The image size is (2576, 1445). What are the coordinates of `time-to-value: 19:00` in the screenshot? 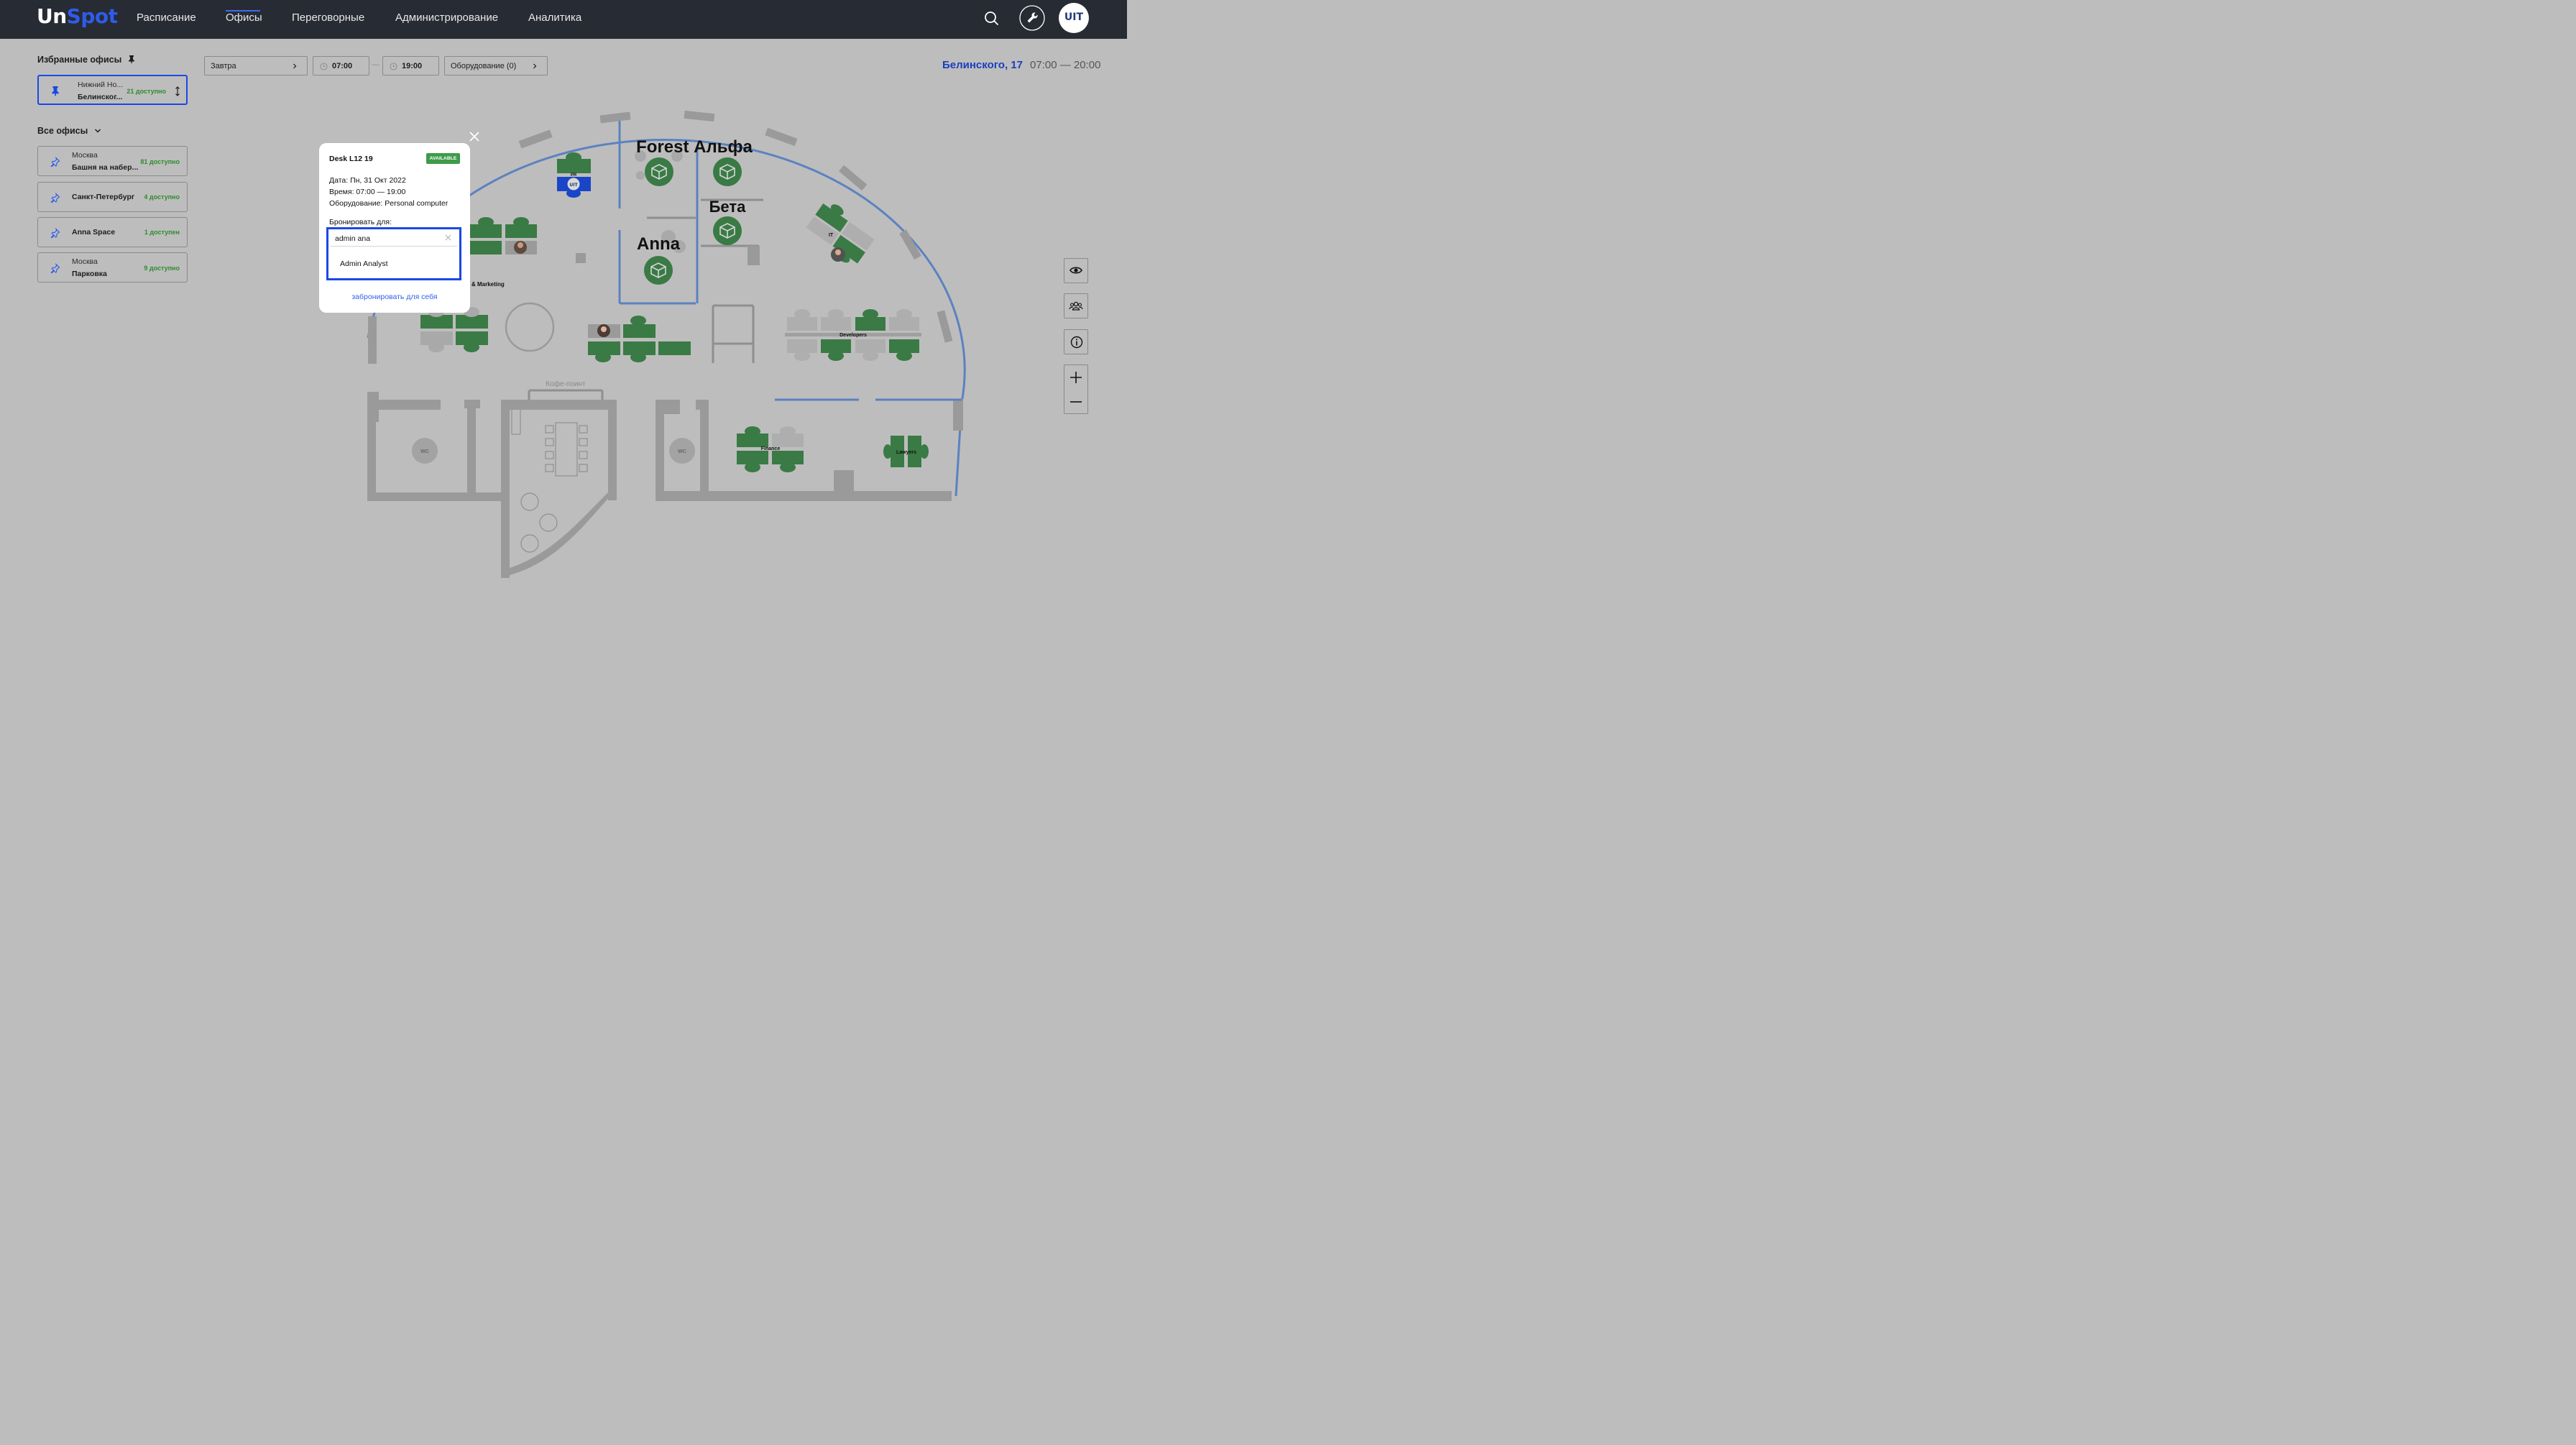 It's located at (412, 66).